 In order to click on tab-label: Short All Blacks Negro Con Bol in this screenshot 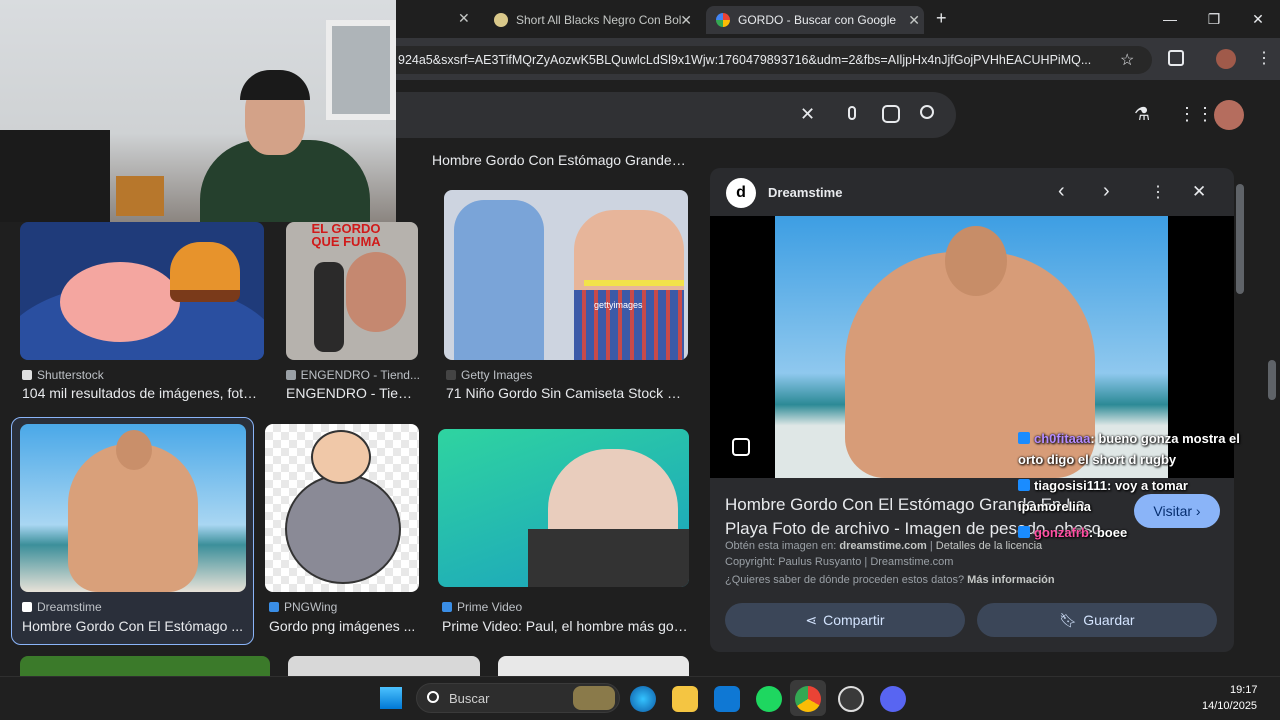, I will do `click(599, 20)`.